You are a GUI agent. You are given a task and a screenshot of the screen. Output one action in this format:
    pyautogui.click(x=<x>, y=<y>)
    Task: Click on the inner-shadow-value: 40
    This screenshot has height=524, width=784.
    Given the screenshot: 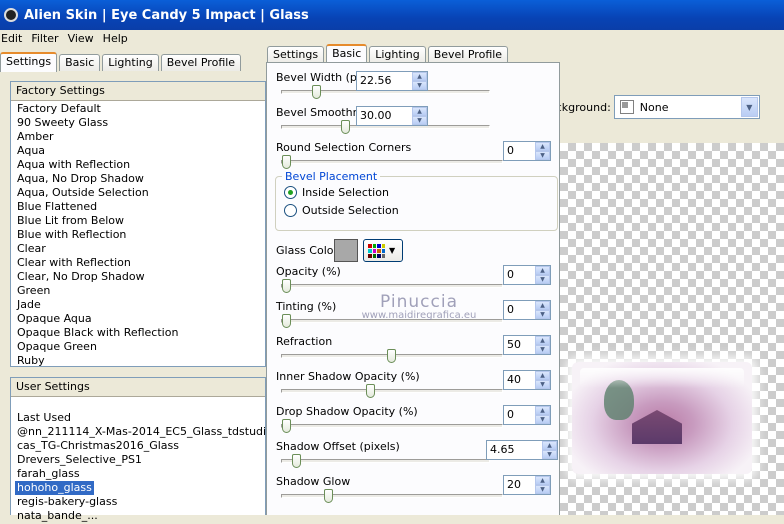 What is the action you would take?
    pyautogui.click(x=519, y=380)
    